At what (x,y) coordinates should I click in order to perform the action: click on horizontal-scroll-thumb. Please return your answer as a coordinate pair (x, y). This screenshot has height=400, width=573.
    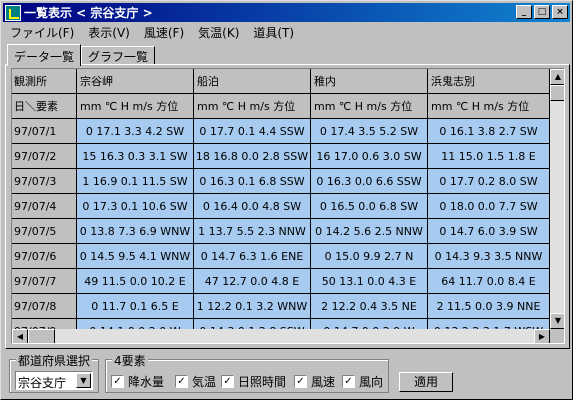
    Looking at the image, I should click on (41, 336).